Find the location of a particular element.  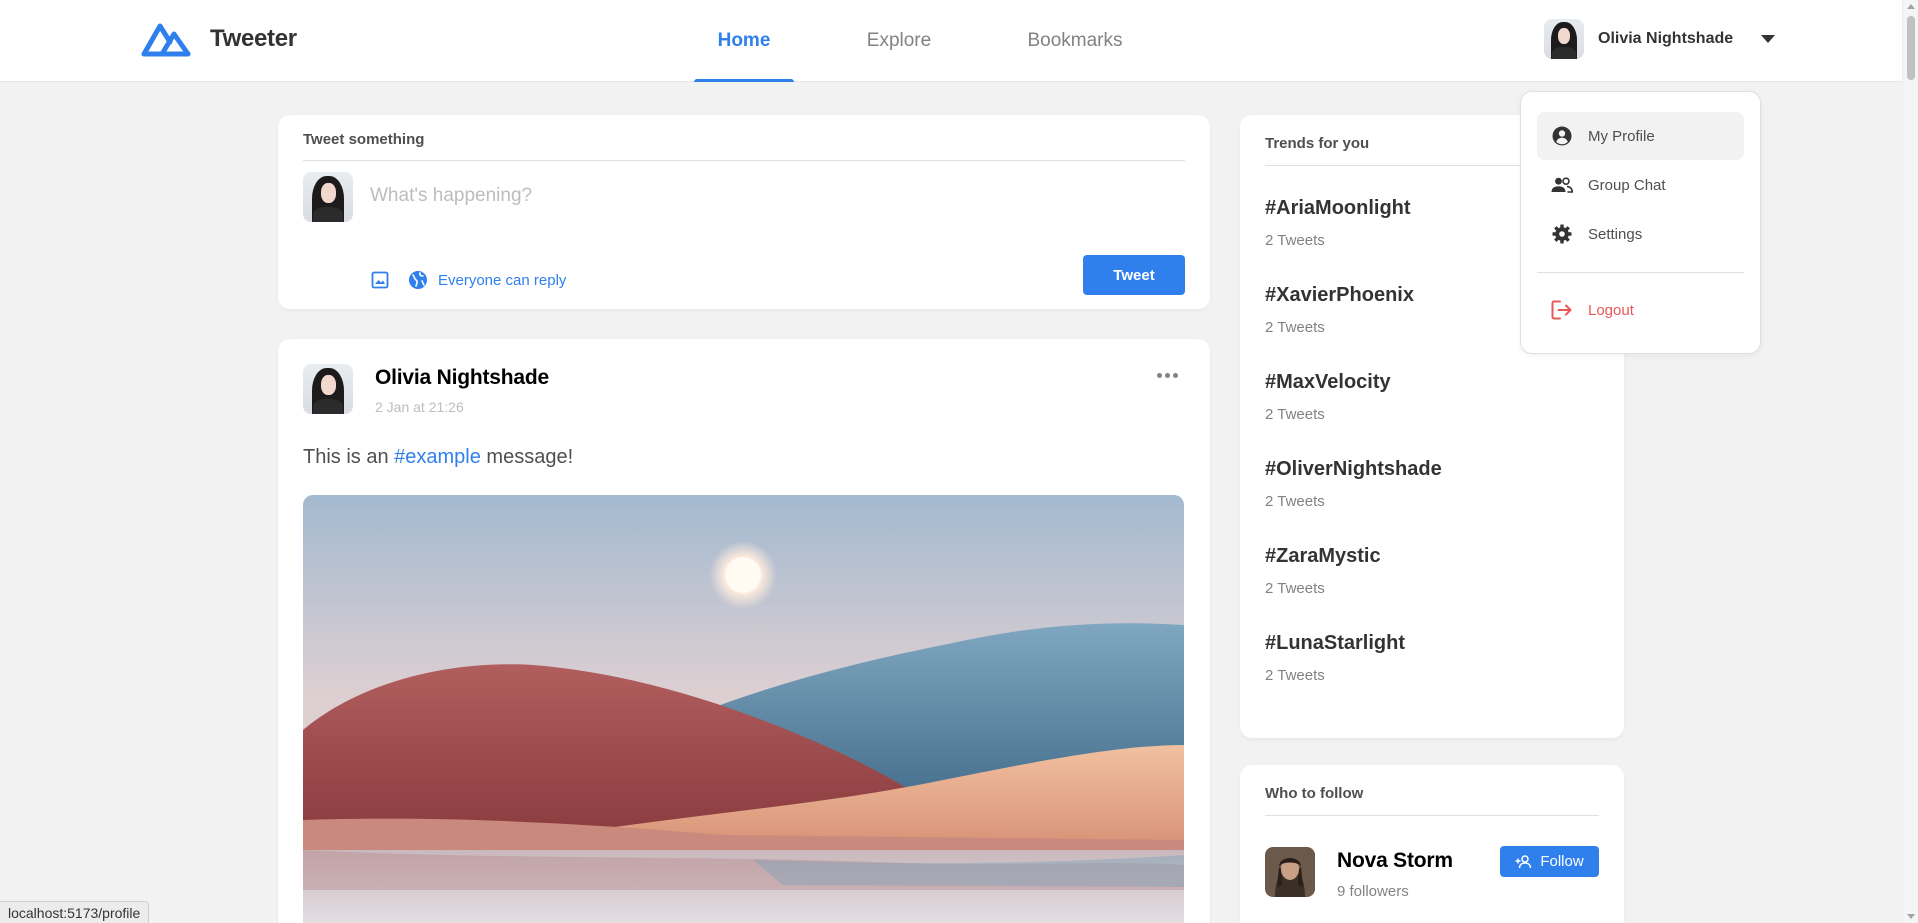

globe-icon is located at coordinates (418, 280).